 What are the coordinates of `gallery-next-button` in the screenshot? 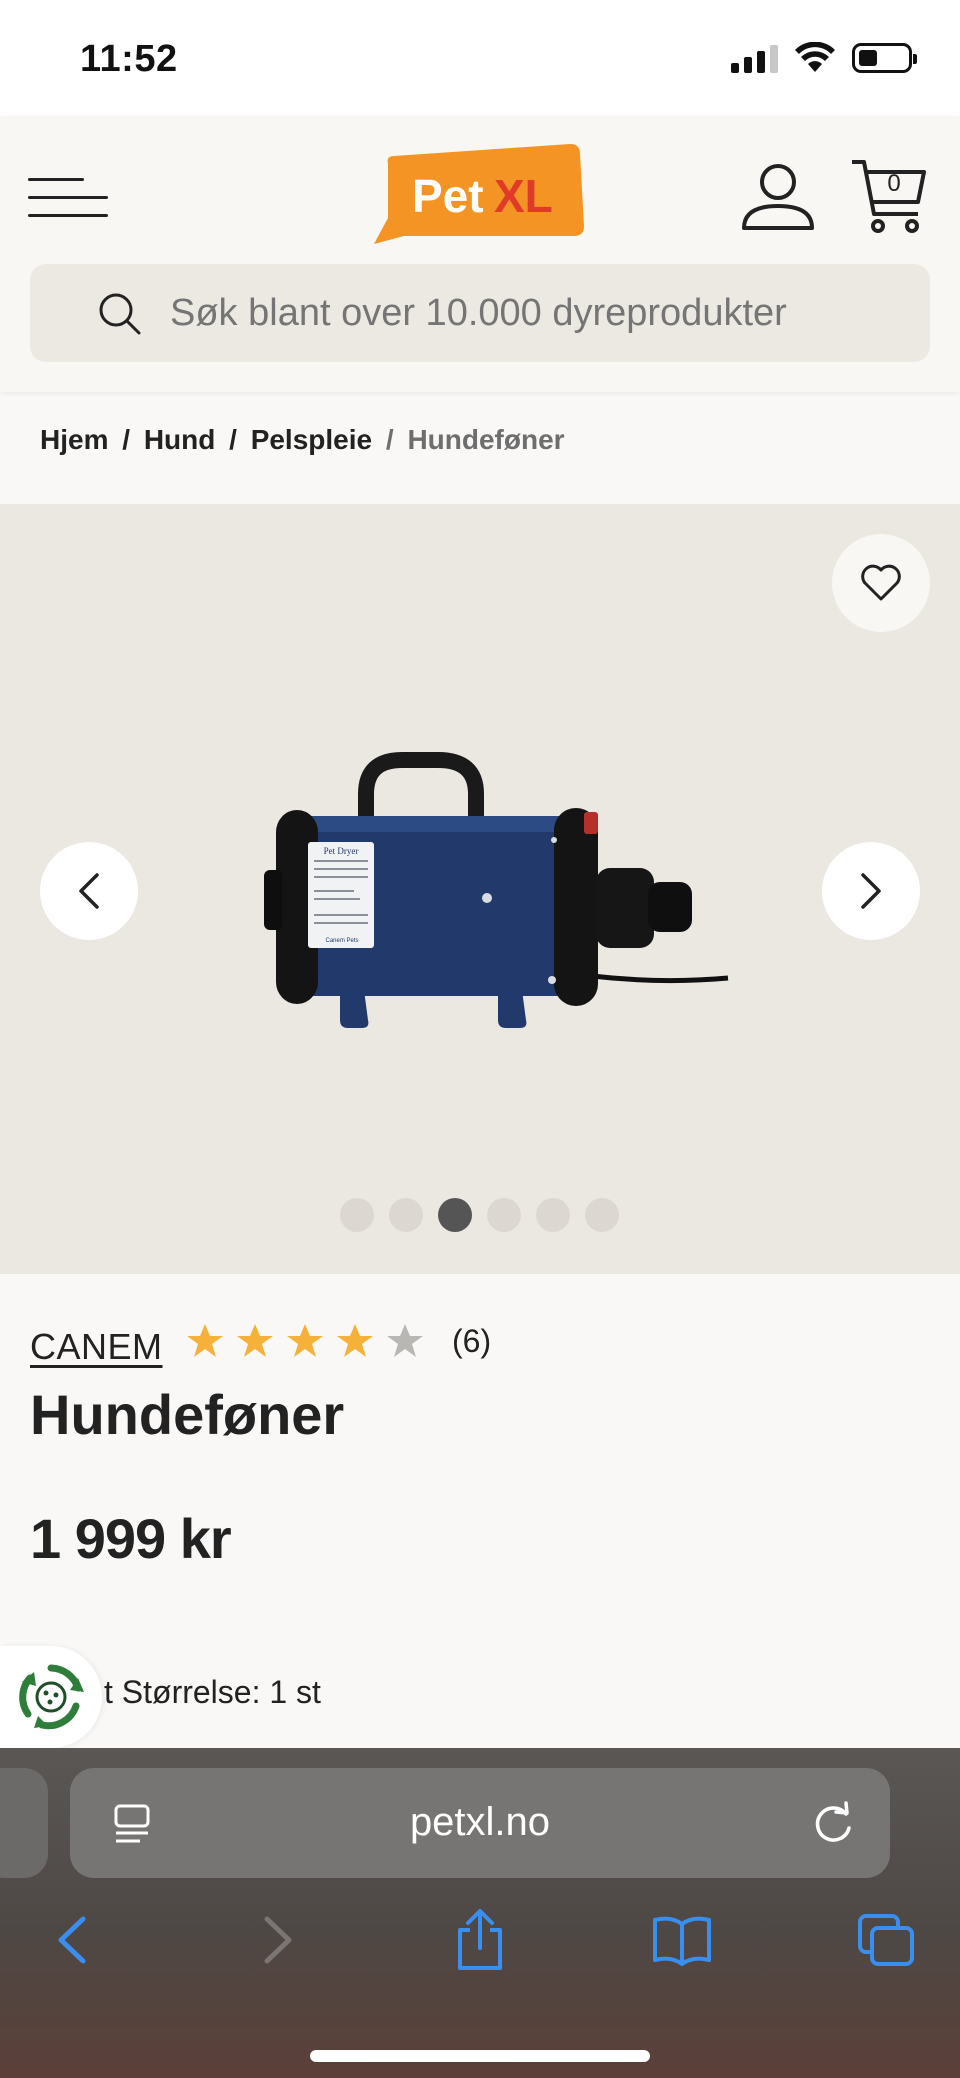 It's located at (871, 891).